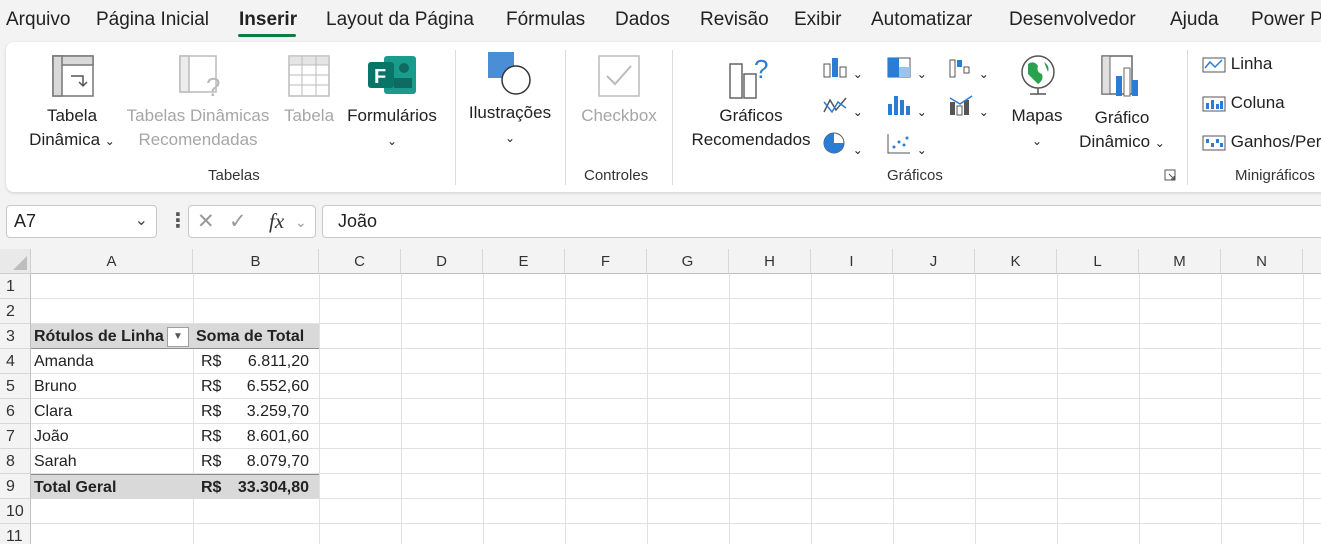  Describe the element at coordinates (1261, 142) in the screenshot. I see `sparkline-winloss-button: Ganhos/Per` at that location.